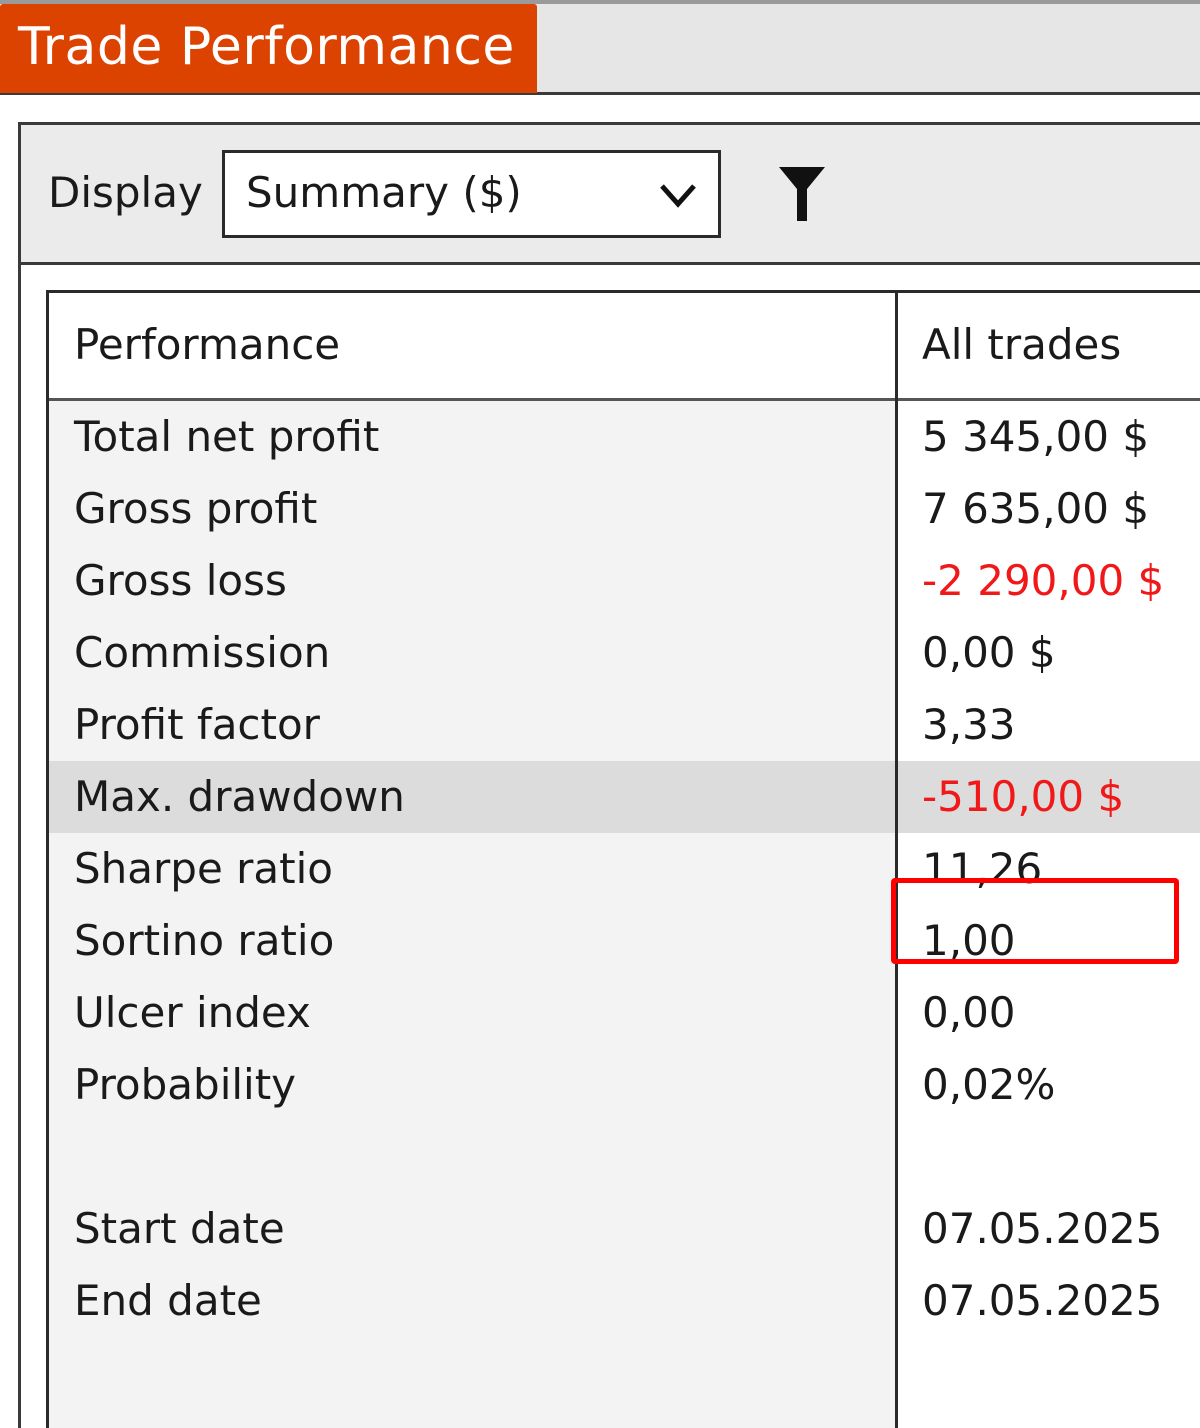  What do you see at coordinates (624, 437) in the screenshot?
I see `table-row: Total net profit 5 345,00 $` at bounding box center [624, 437].